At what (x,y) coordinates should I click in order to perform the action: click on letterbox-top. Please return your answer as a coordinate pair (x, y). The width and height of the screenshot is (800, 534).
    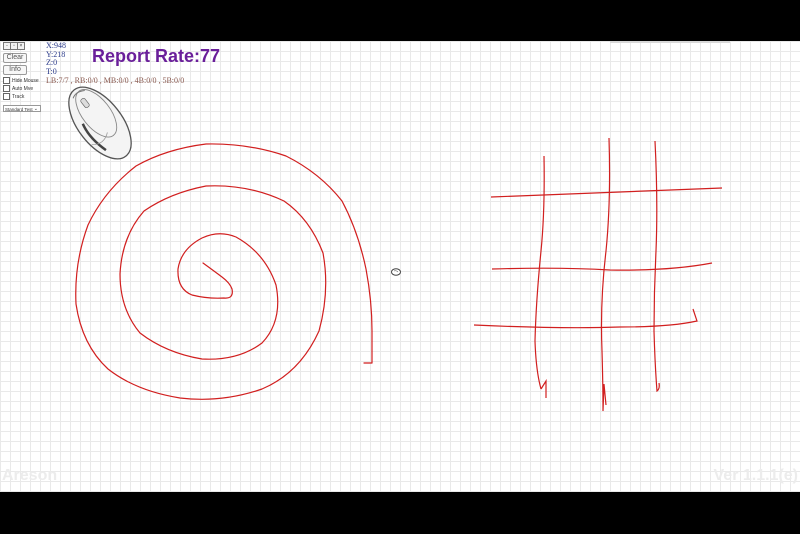
    Looking at the image, I should click on (400, 20).